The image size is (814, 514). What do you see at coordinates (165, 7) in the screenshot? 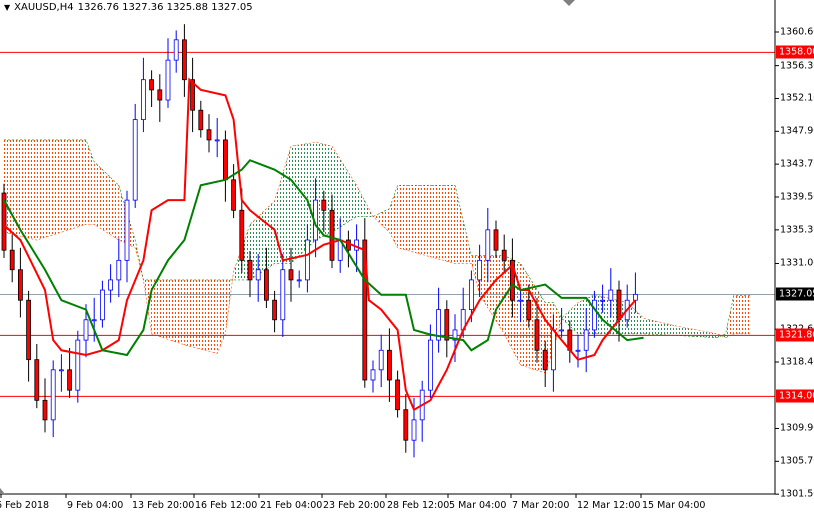
I see `ohlc-label: 1326.76 1327.36 1325.88 1327.05` at bounding box center [165, 7].